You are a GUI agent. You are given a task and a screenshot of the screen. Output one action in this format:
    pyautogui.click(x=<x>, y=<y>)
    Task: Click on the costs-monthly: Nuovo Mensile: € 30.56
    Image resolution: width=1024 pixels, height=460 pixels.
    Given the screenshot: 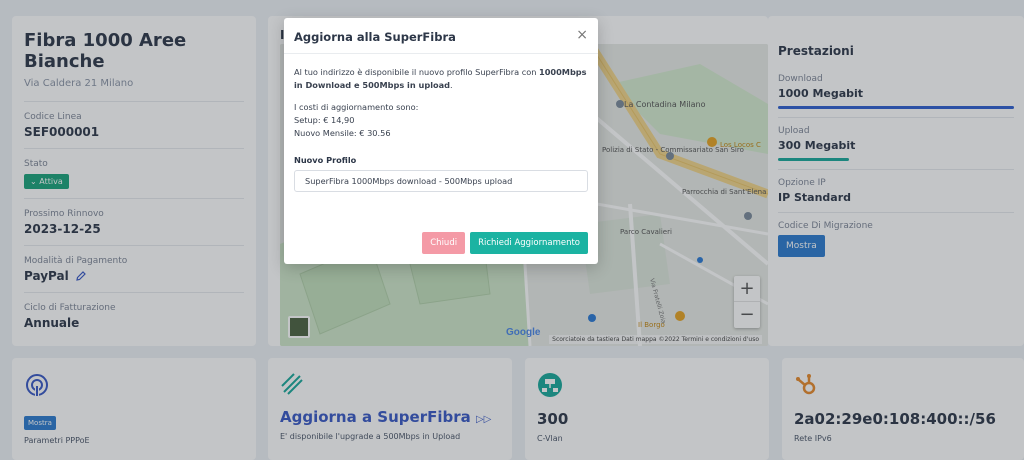 What is the action you would take?
    pyautogui.click(x=342, y=132)
    